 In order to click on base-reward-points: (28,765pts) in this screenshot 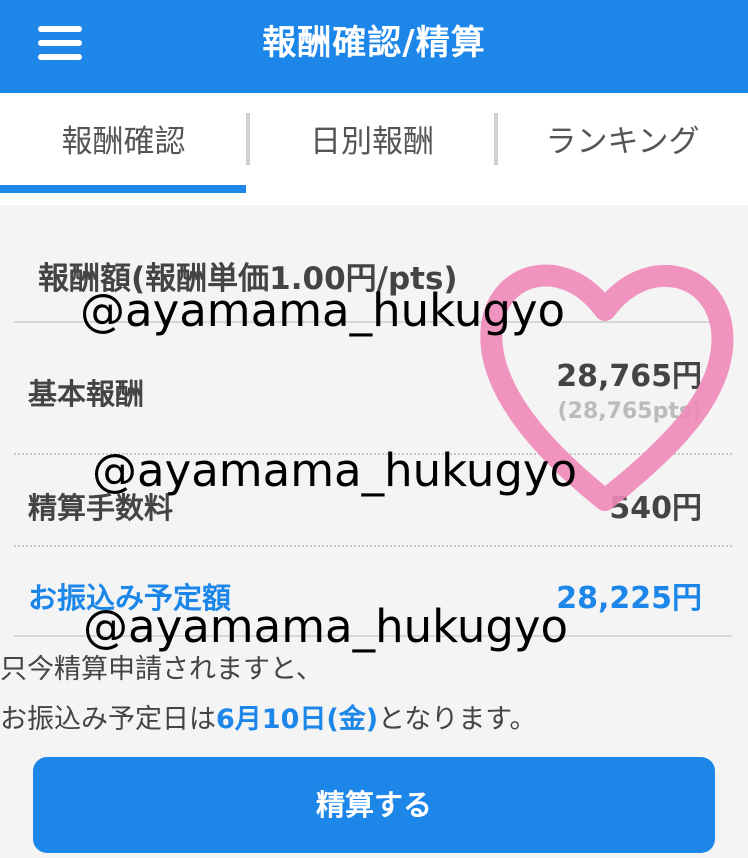, I will do `click(629, 411)`.